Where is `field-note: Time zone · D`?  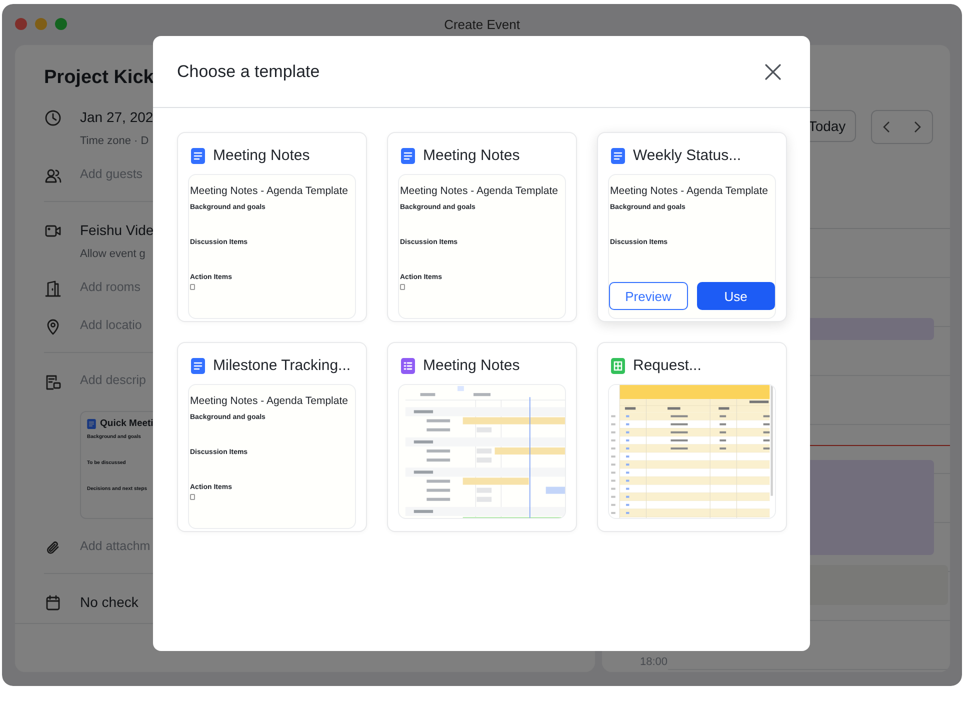 field-note: Time zone · D is located at coordinates (115, 141).